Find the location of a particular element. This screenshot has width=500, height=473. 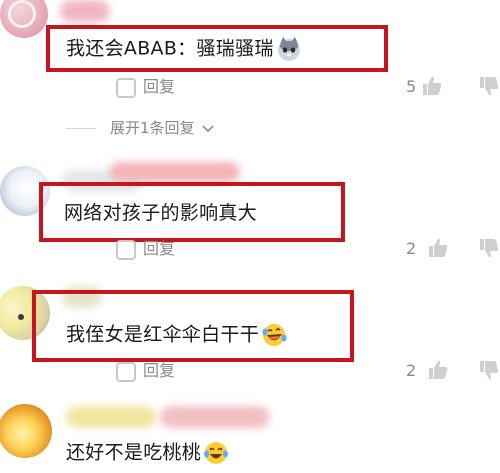

chevron-down-icon is located at coordinates (208, 128).